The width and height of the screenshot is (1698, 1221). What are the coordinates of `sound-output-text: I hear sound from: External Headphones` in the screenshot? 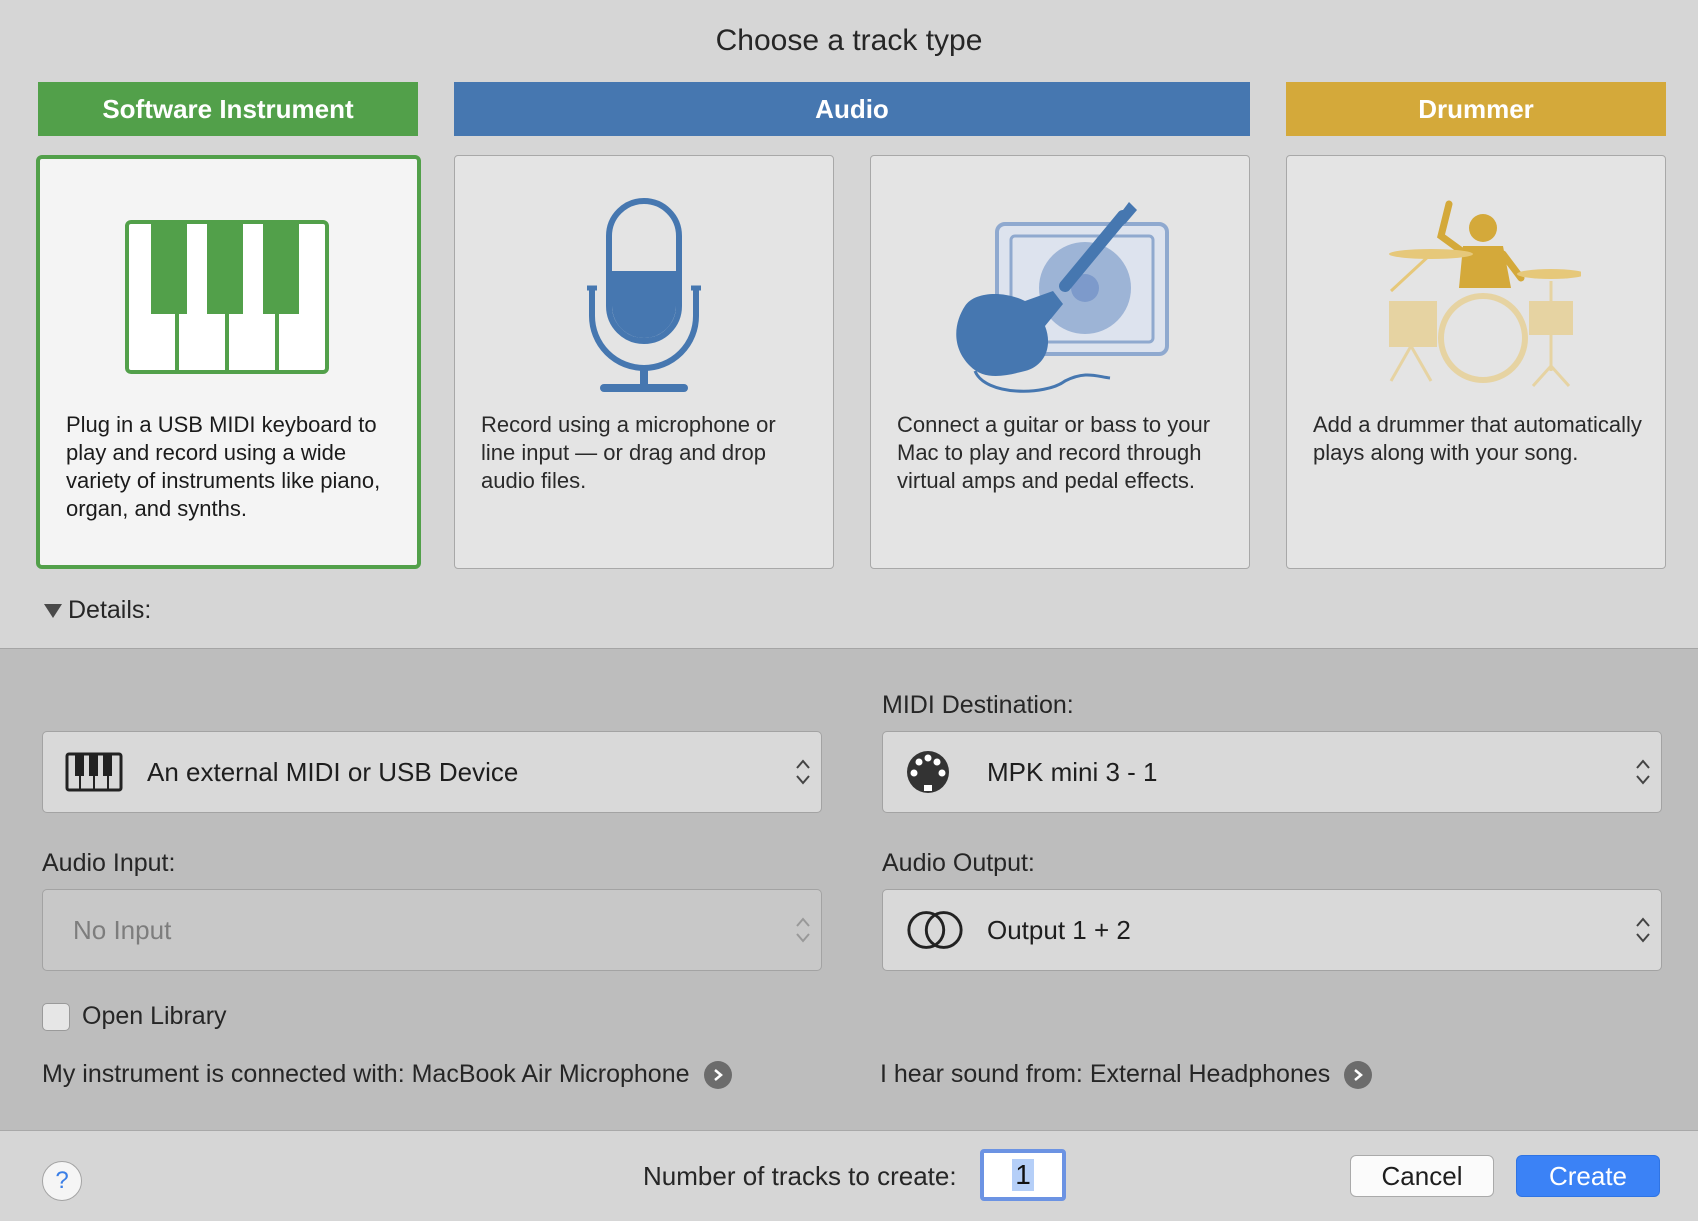 It's located at (1105, 1074).